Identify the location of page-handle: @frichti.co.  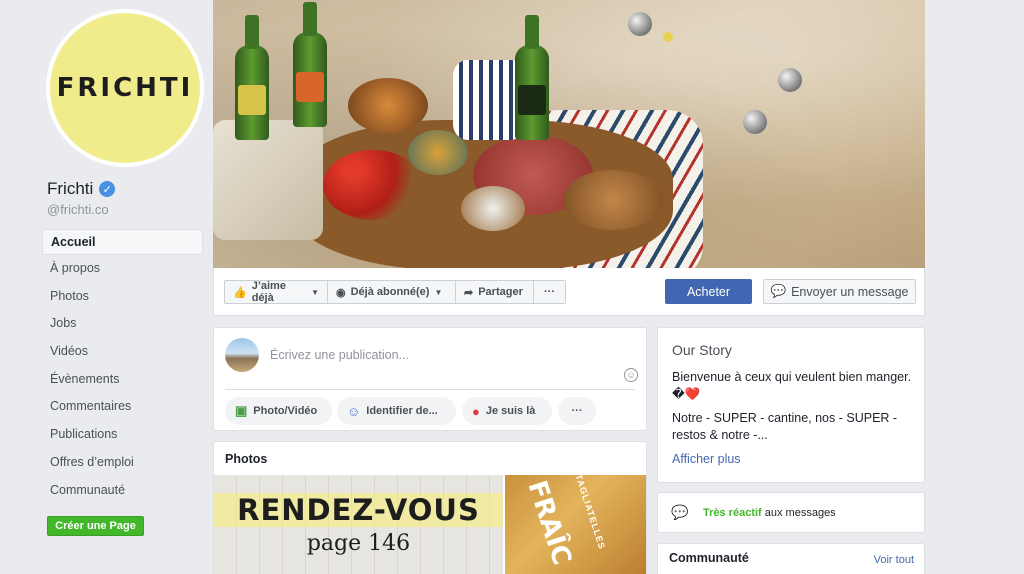
(78, 209).